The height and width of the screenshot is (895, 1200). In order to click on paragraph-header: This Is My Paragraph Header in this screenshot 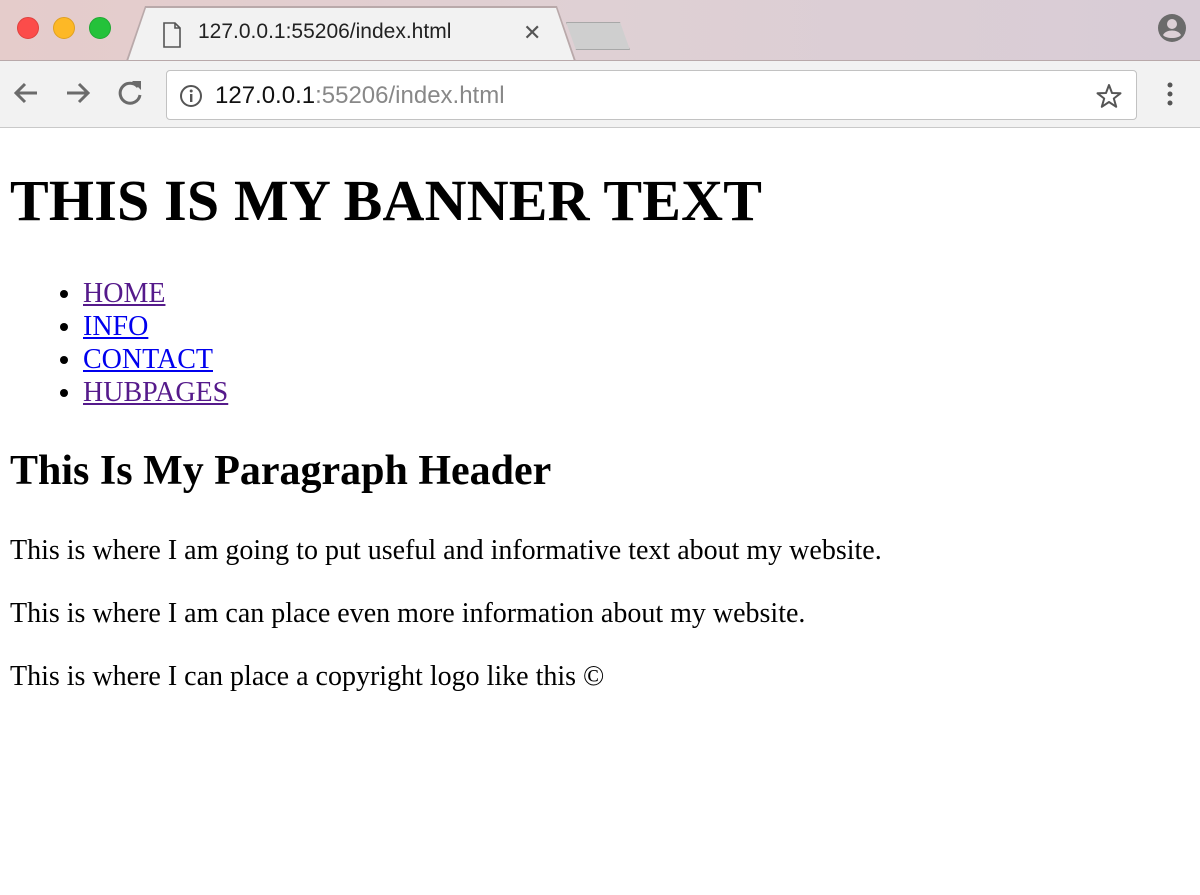, I will do `click(281, 471)`.